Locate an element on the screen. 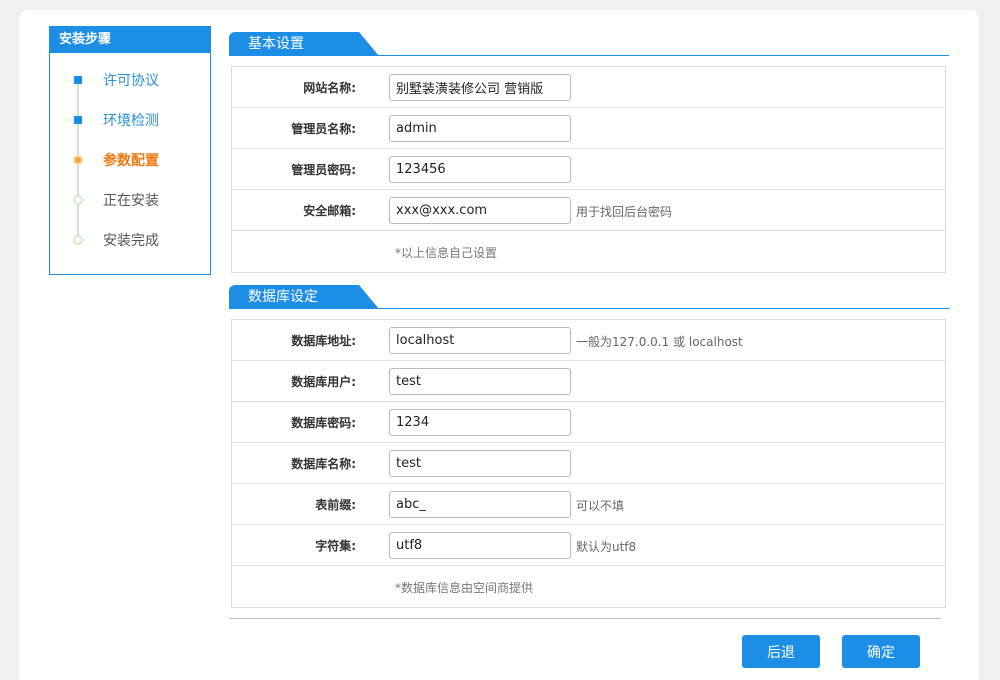  admin-name-label: 管理员名称: is located at coordinates (323, 129).